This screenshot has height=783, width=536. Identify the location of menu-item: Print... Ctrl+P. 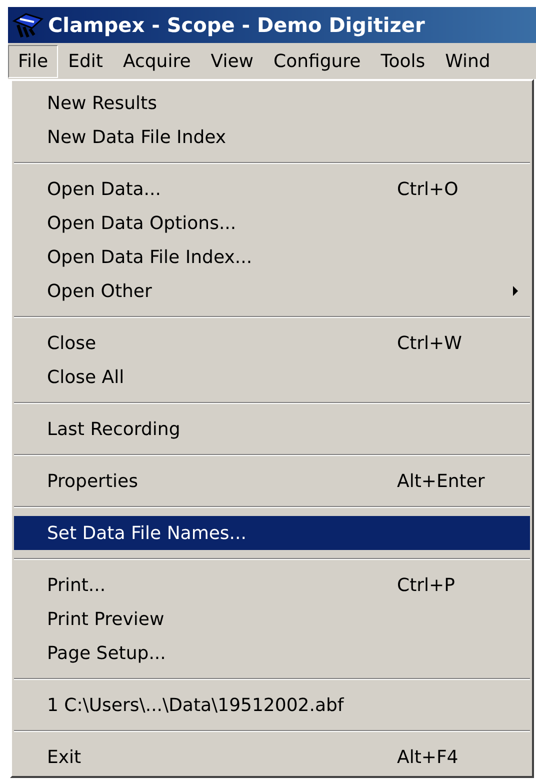
(272, 585).